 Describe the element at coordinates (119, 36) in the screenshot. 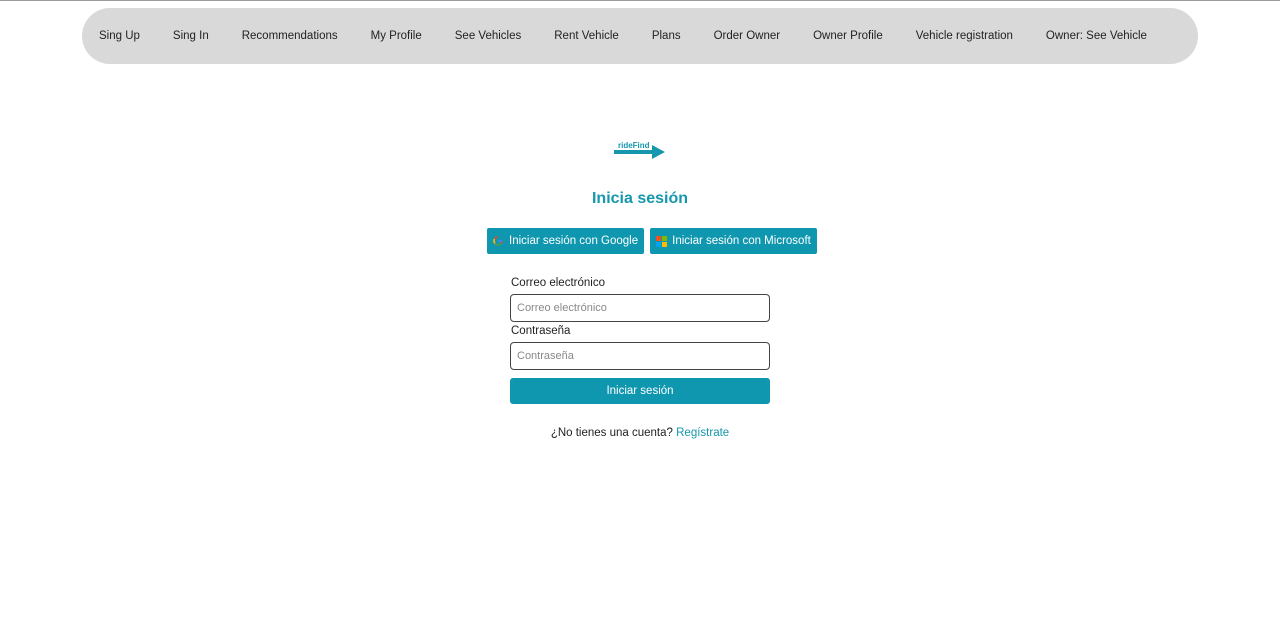

I see `nav-item-sign-up: Sing Up` at that location.